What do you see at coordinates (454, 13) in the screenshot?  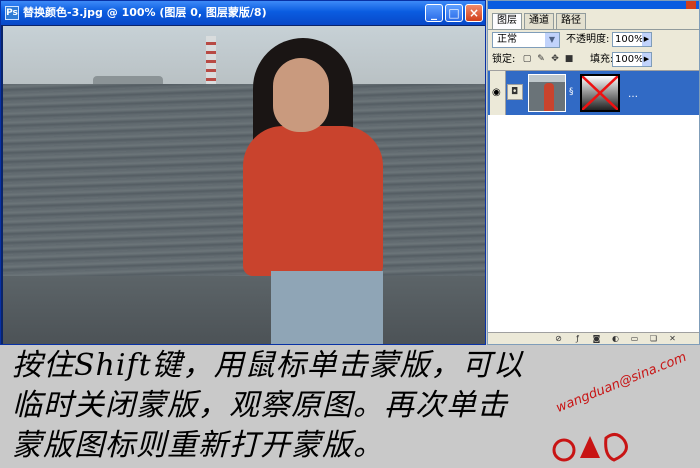 I see `maximize-button: □` at bounding box center [454, 13].